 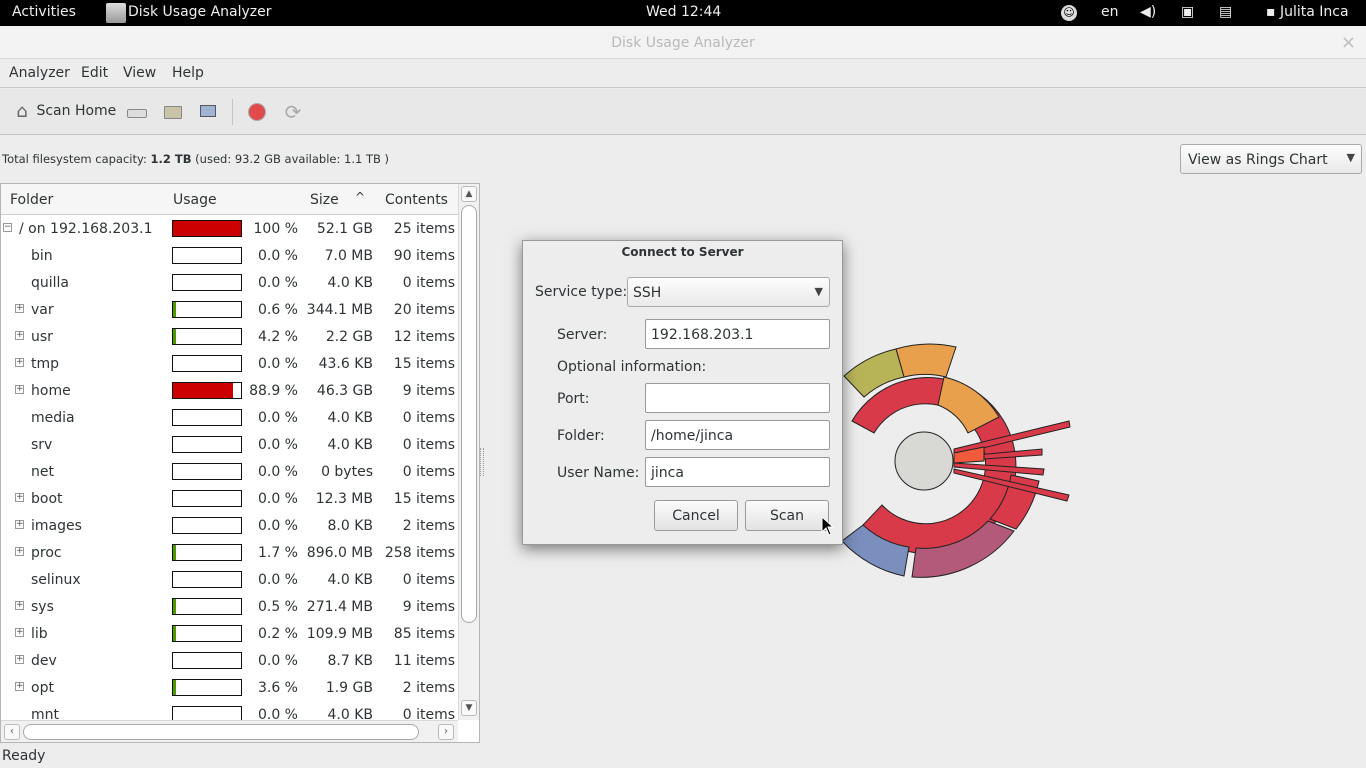 I want to click on column-folder: Folder, so click(x=31, y=200).